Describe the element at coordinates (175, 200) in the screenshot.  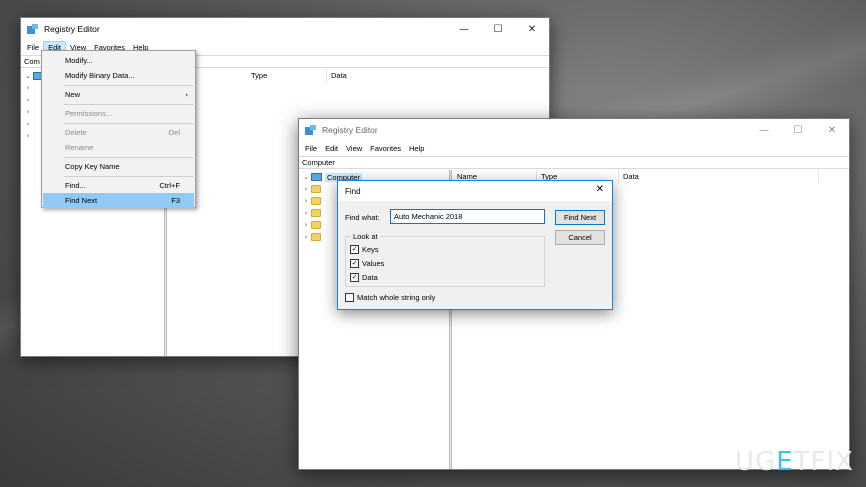
I see `menu-item-shortcut: F3` at that location.